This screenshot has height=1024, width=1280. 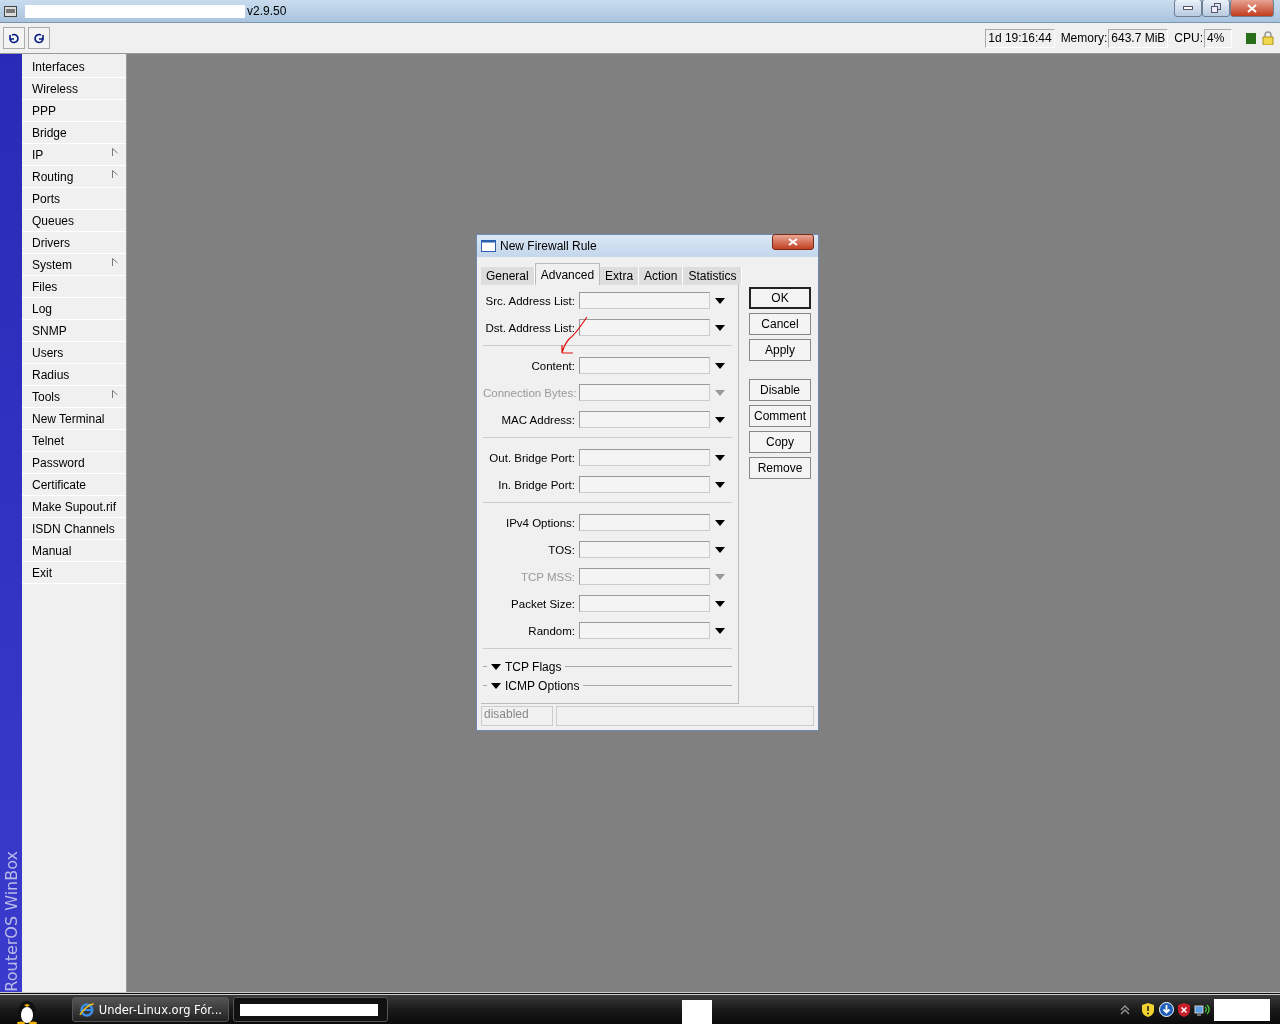 What do you see at coordinates (530, 300) in the screenshot?
I see `field-label: Src. Address List:` at bounding box center [530, 300].